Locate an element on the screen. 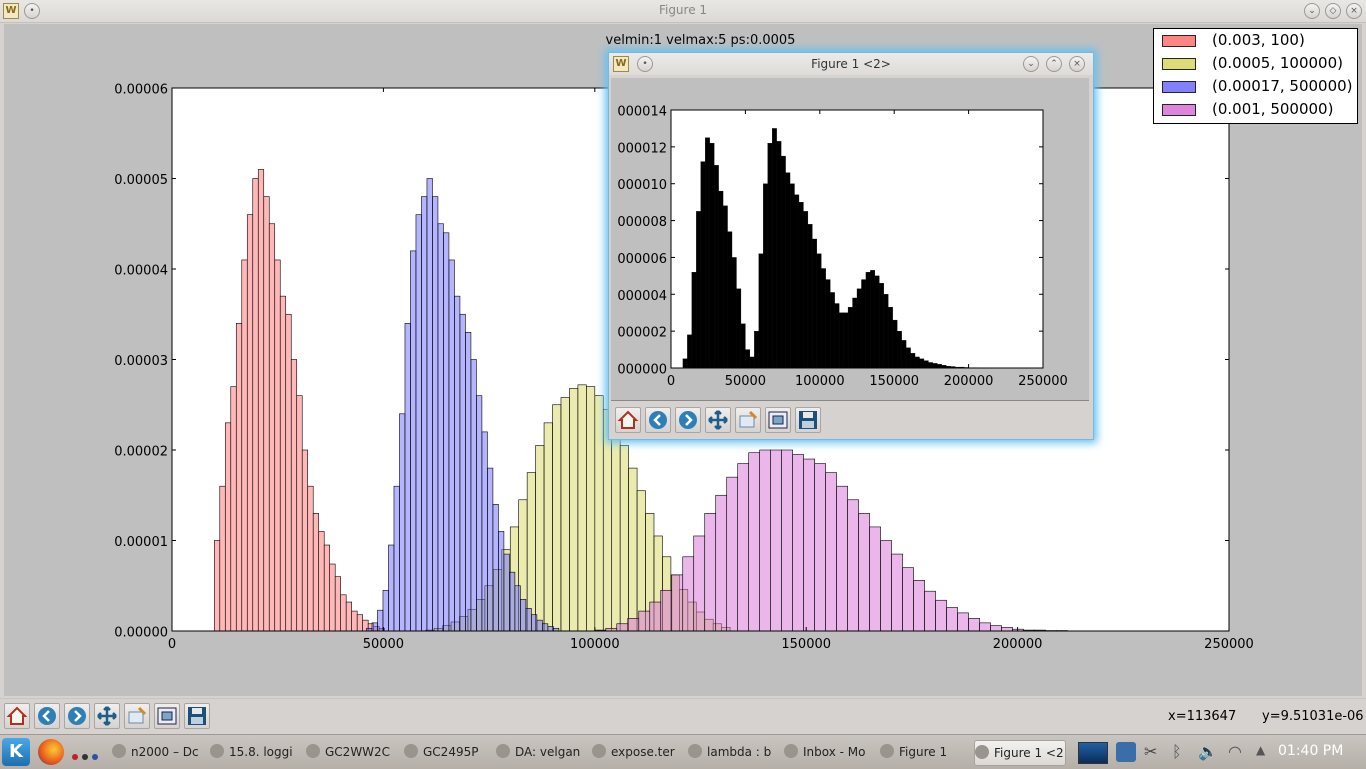 The width and height of the screenshot is (1366, 769). sub-home-button is located at coordinates (628, 420).